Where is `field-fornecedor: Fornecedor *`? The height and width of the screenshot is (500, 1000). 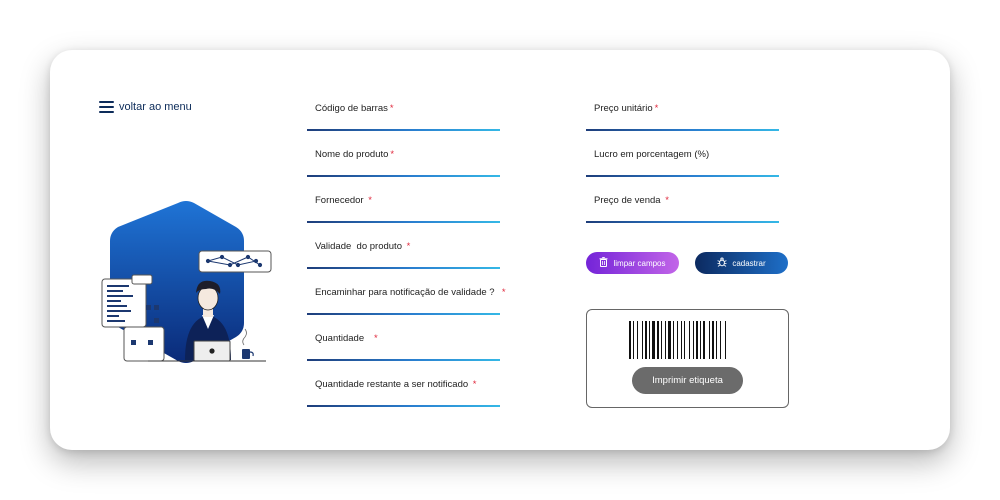 field-fornecedor: Fornecedor * is located at coordinates (403, 206).